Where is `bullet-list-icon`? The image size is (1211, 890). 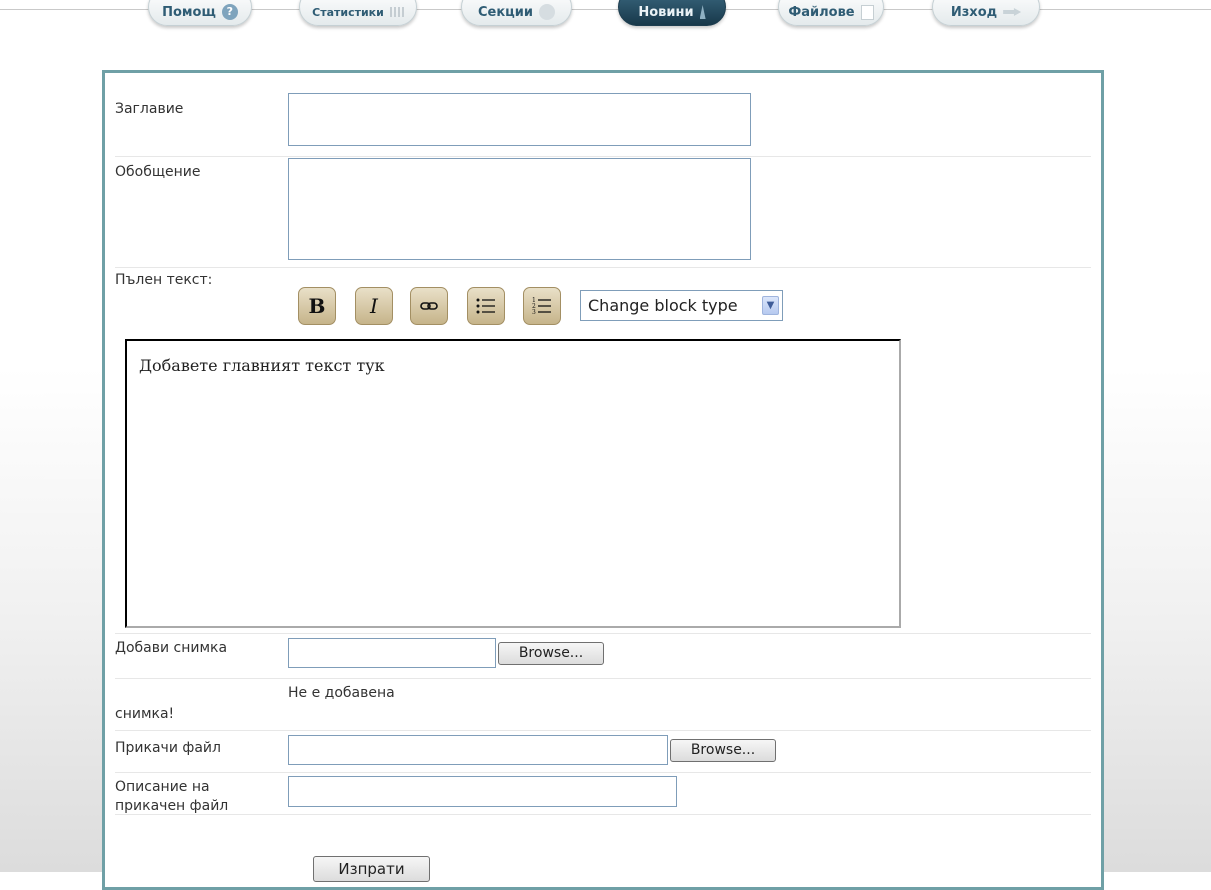
bullet-list-icon is located at coordinates (485, 306).